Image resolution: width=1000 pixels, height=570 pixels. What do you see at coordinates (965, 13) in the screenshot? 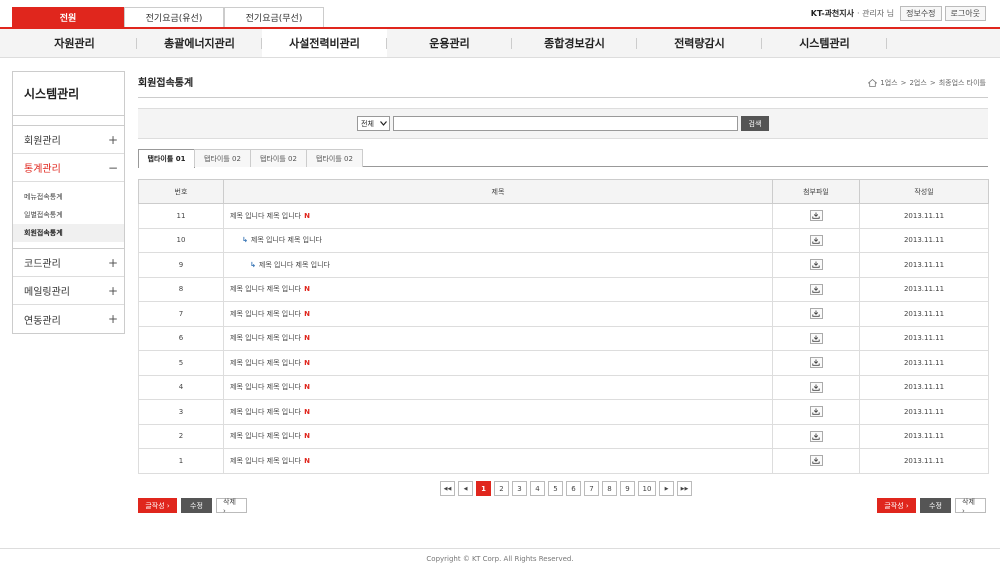
I see `logout-button: 로그아웃` at bounding box center [965, 13].